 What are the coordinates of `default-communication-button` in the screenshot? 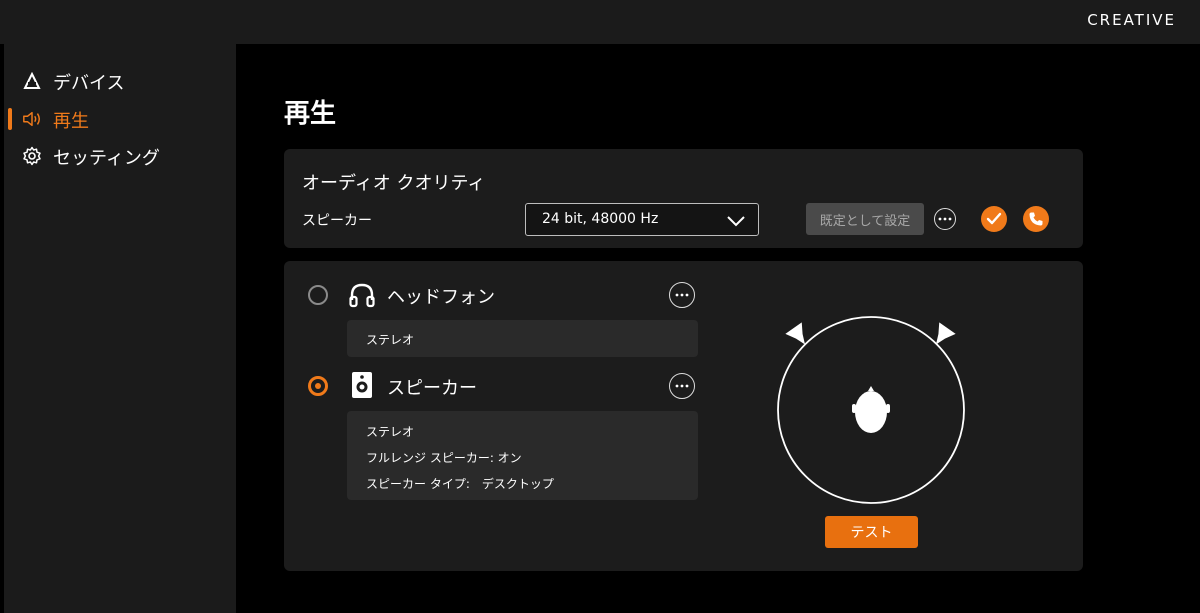 It's located at (1036, 219).